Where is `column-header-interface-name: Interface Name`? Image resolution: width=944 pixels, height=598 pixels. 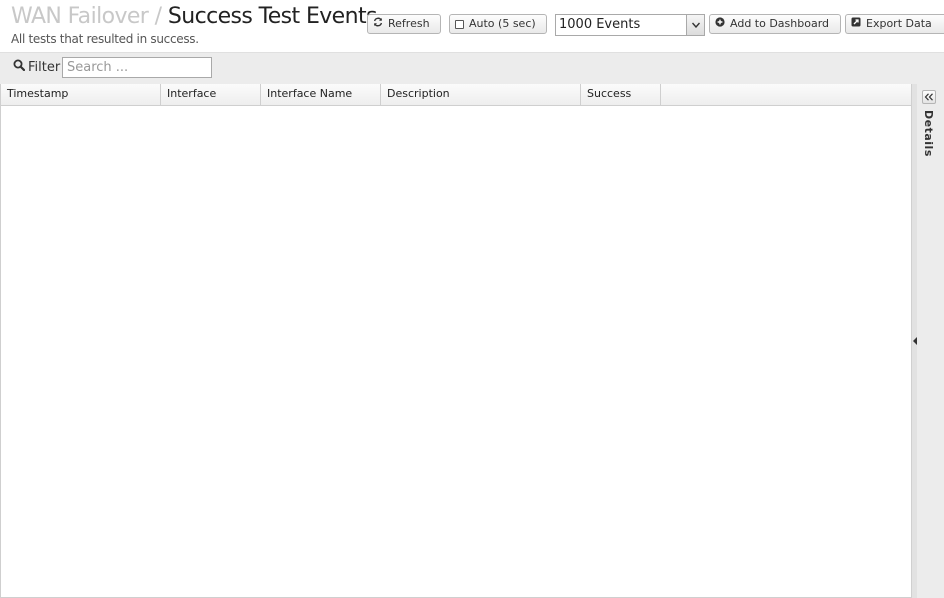 column-header-interface-name: Interface Name is located at coordinates (321, 94).